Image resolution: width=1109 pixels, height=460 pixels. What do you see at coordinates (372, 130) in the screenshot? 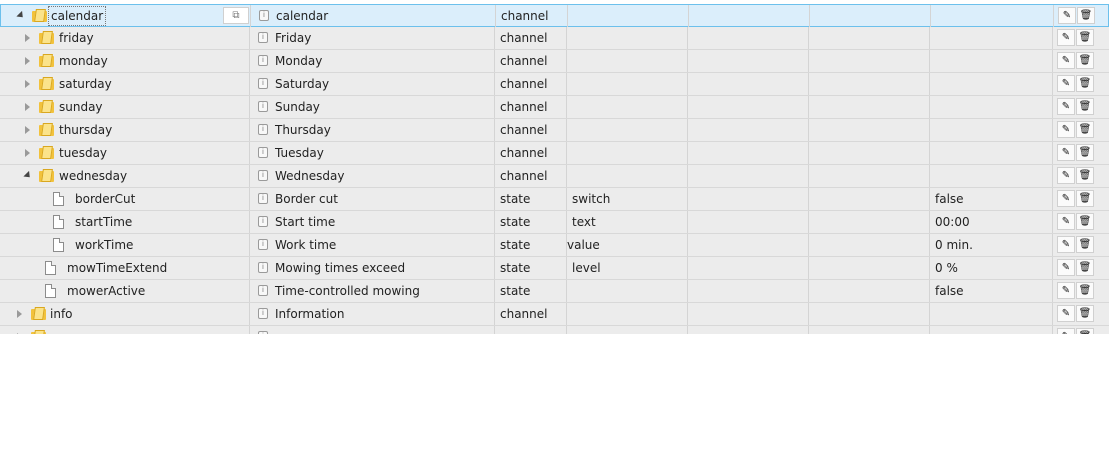
I see `name-cell: i Thursday` at bounding box center [372, 130].